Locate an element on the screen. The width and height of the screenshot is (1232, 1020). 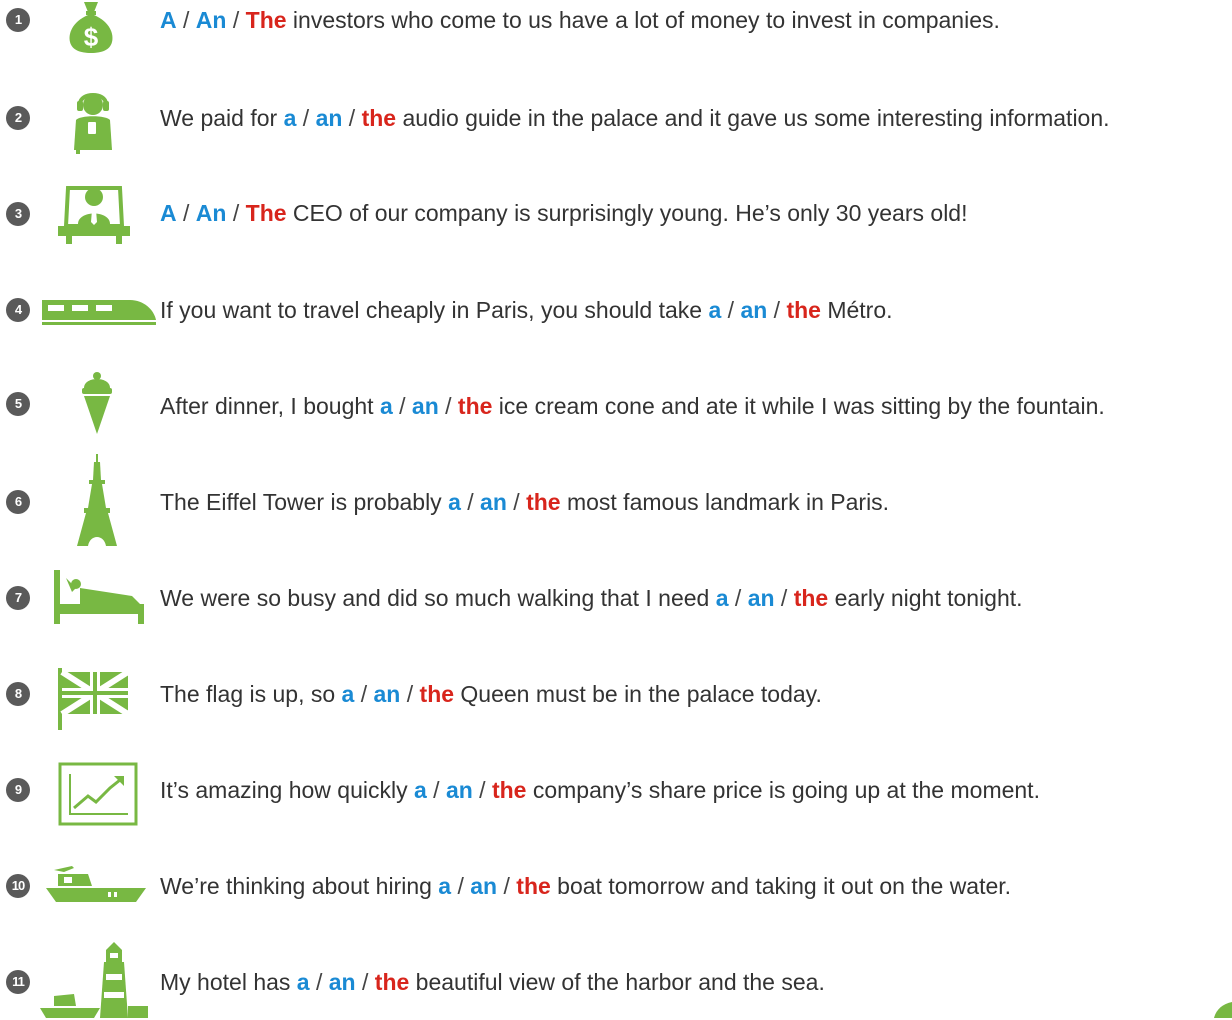
leaf-icon is located at coordinates (1222, 1010).